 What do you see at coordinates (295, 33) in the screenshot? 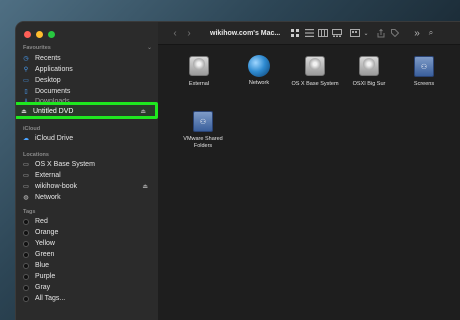
I see `icon-view-icon` at bounding box center [295, 33].